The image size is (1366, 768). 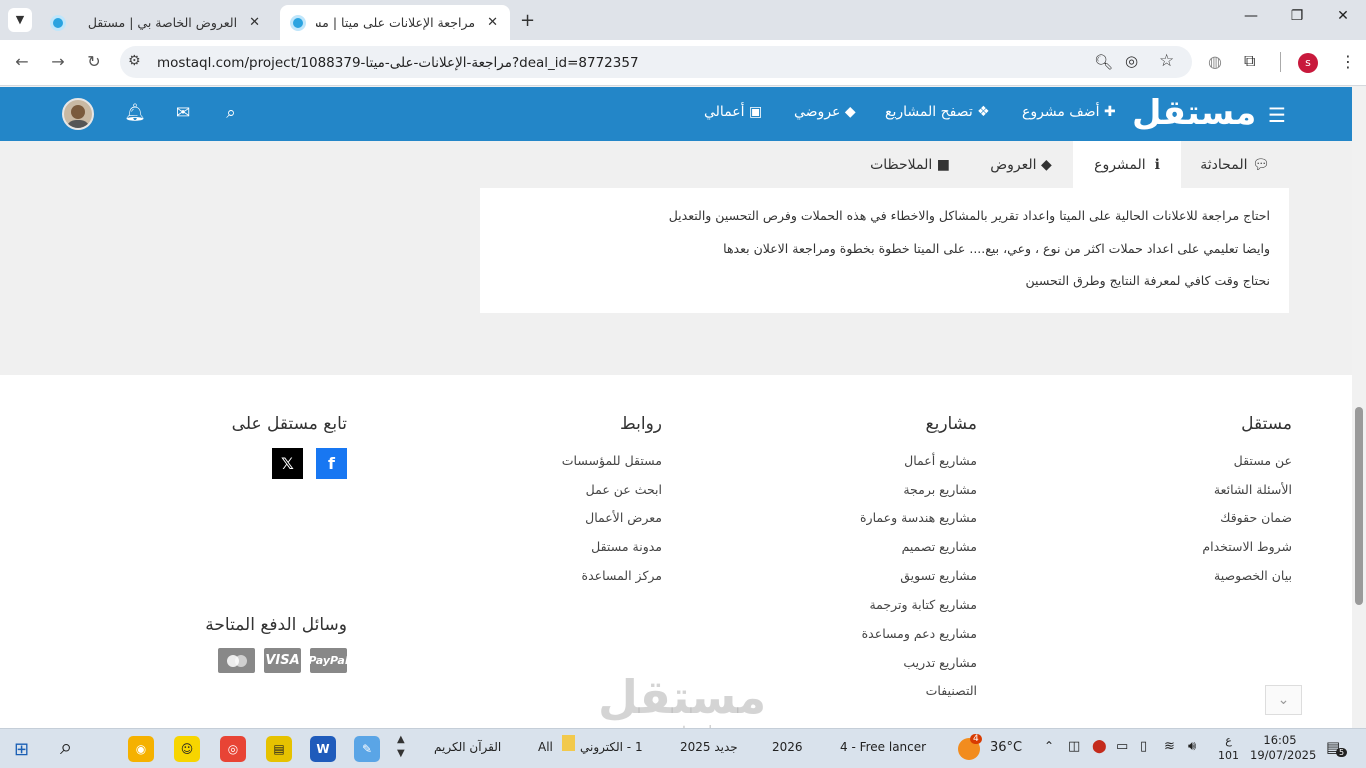 I want to click on chevron-down-icon: ⌄, so click(x=1283, y=700).